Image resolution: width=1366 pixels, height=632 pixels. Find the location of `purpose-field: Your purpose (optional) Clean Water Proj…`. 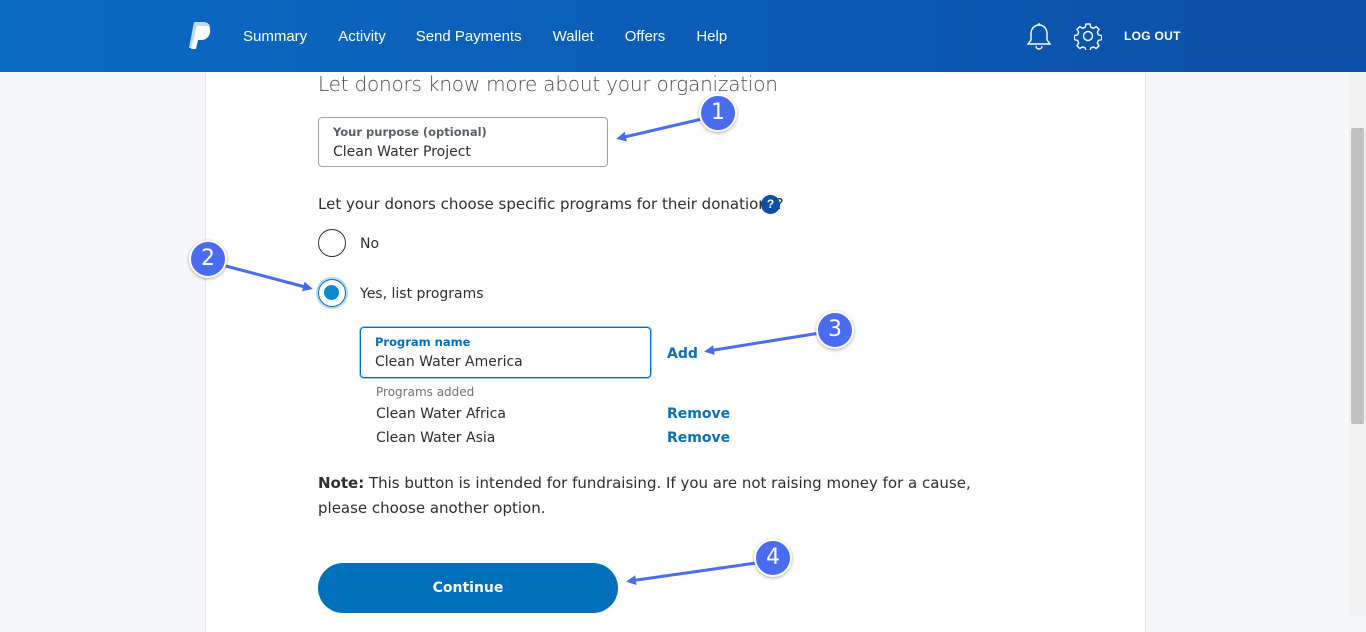

purpose-field: Your purpose (optional) Clean Water Proj… is located at coordinates (463, 142).